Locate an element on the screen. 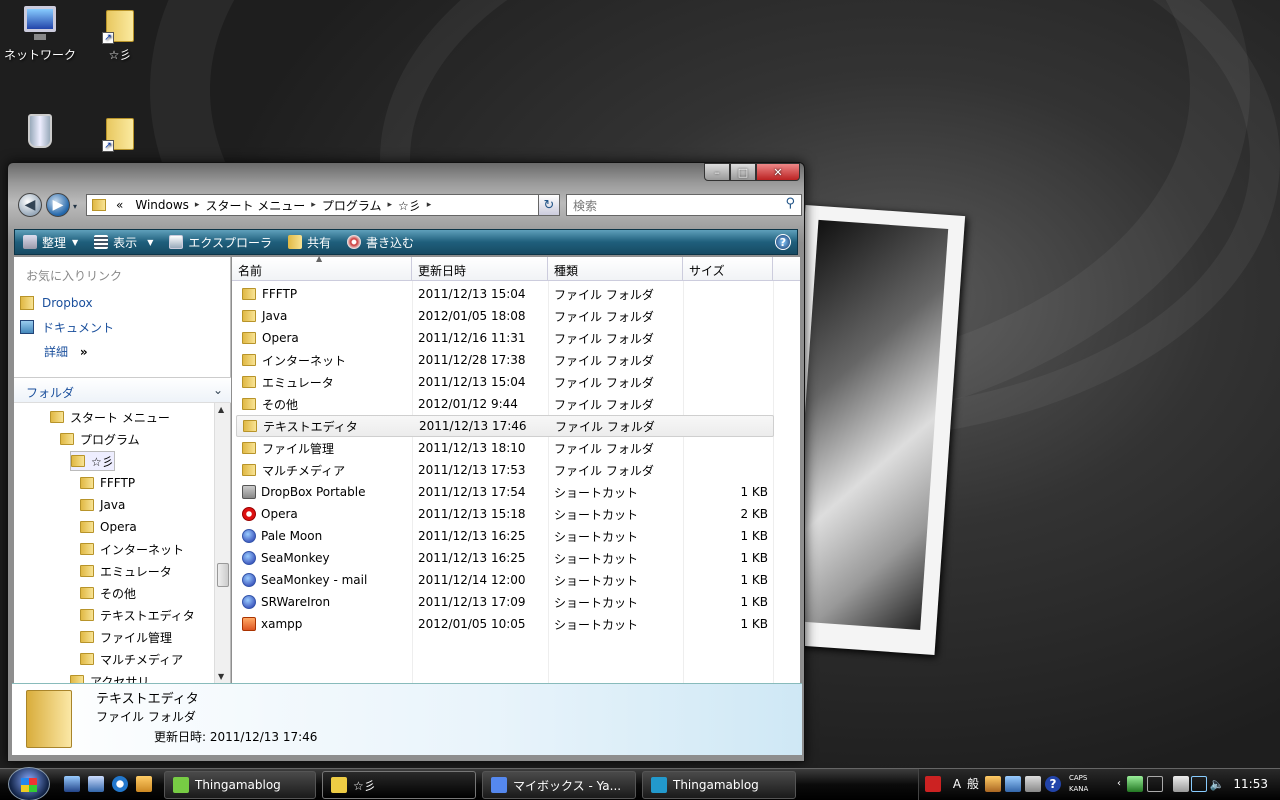  favorite-link-documents: ドキュメント is located at coordinates (67, 327).